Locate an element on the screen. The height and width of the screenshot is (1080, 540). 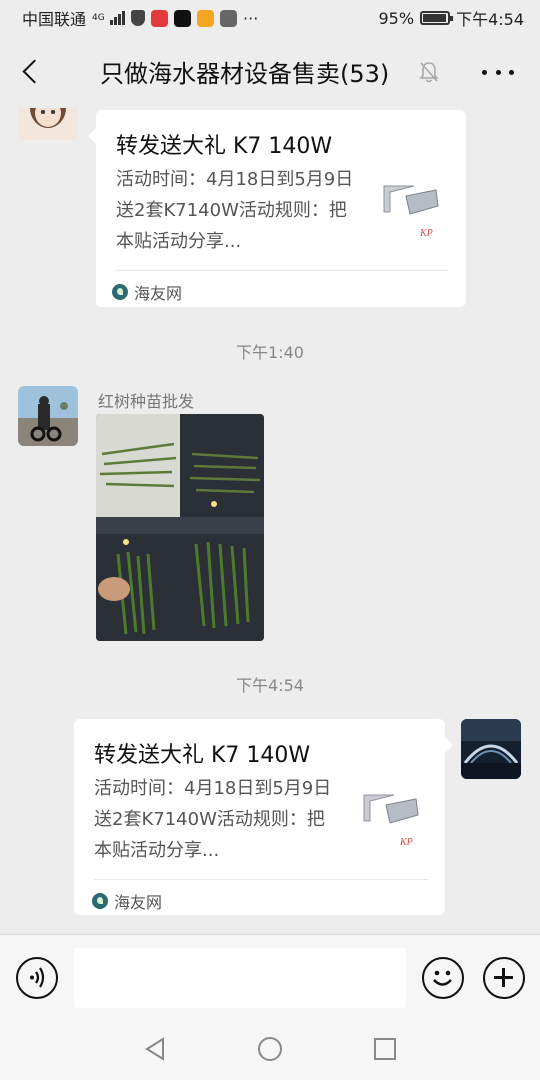
shield-icon is located at coordinates (138, 18).